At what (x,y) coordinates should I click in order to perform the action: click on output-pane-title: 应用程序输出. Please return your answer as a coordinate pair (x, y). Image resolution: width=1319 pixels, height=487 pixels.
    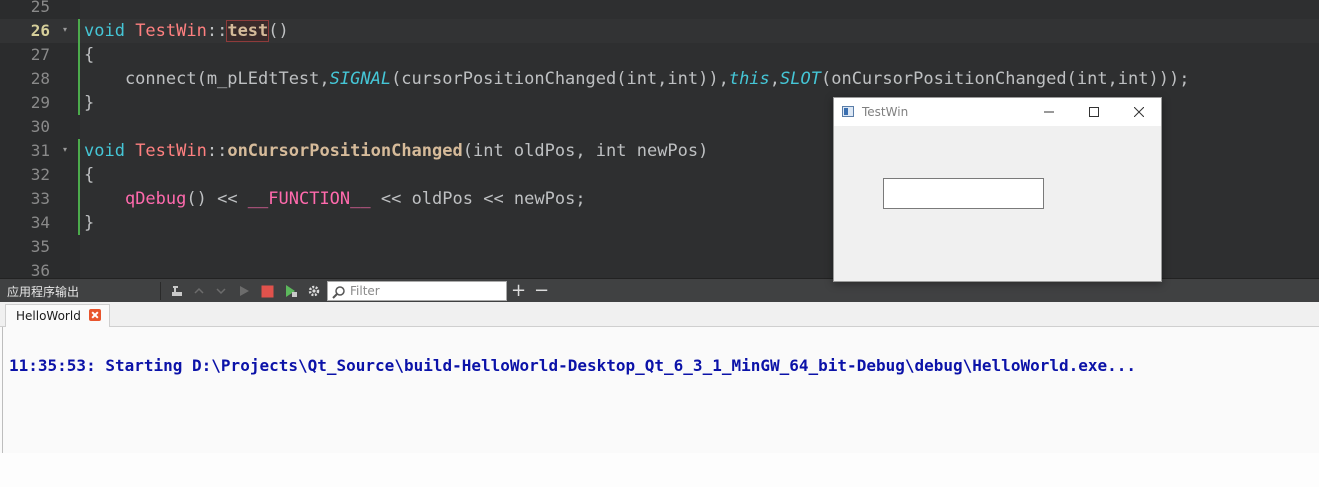
    Looking at the image, I should click on (43, 292).